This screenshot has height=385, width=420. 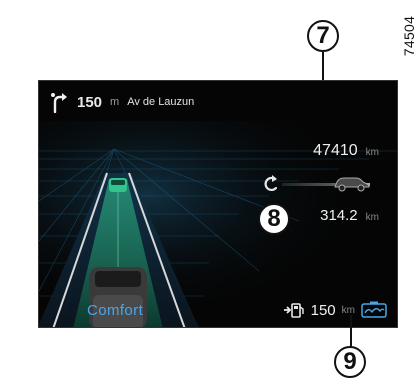 What do you see at coordinates (118, 185) in the screenshot?
I see `lead-vehicle` at bounding box center [118, 185].